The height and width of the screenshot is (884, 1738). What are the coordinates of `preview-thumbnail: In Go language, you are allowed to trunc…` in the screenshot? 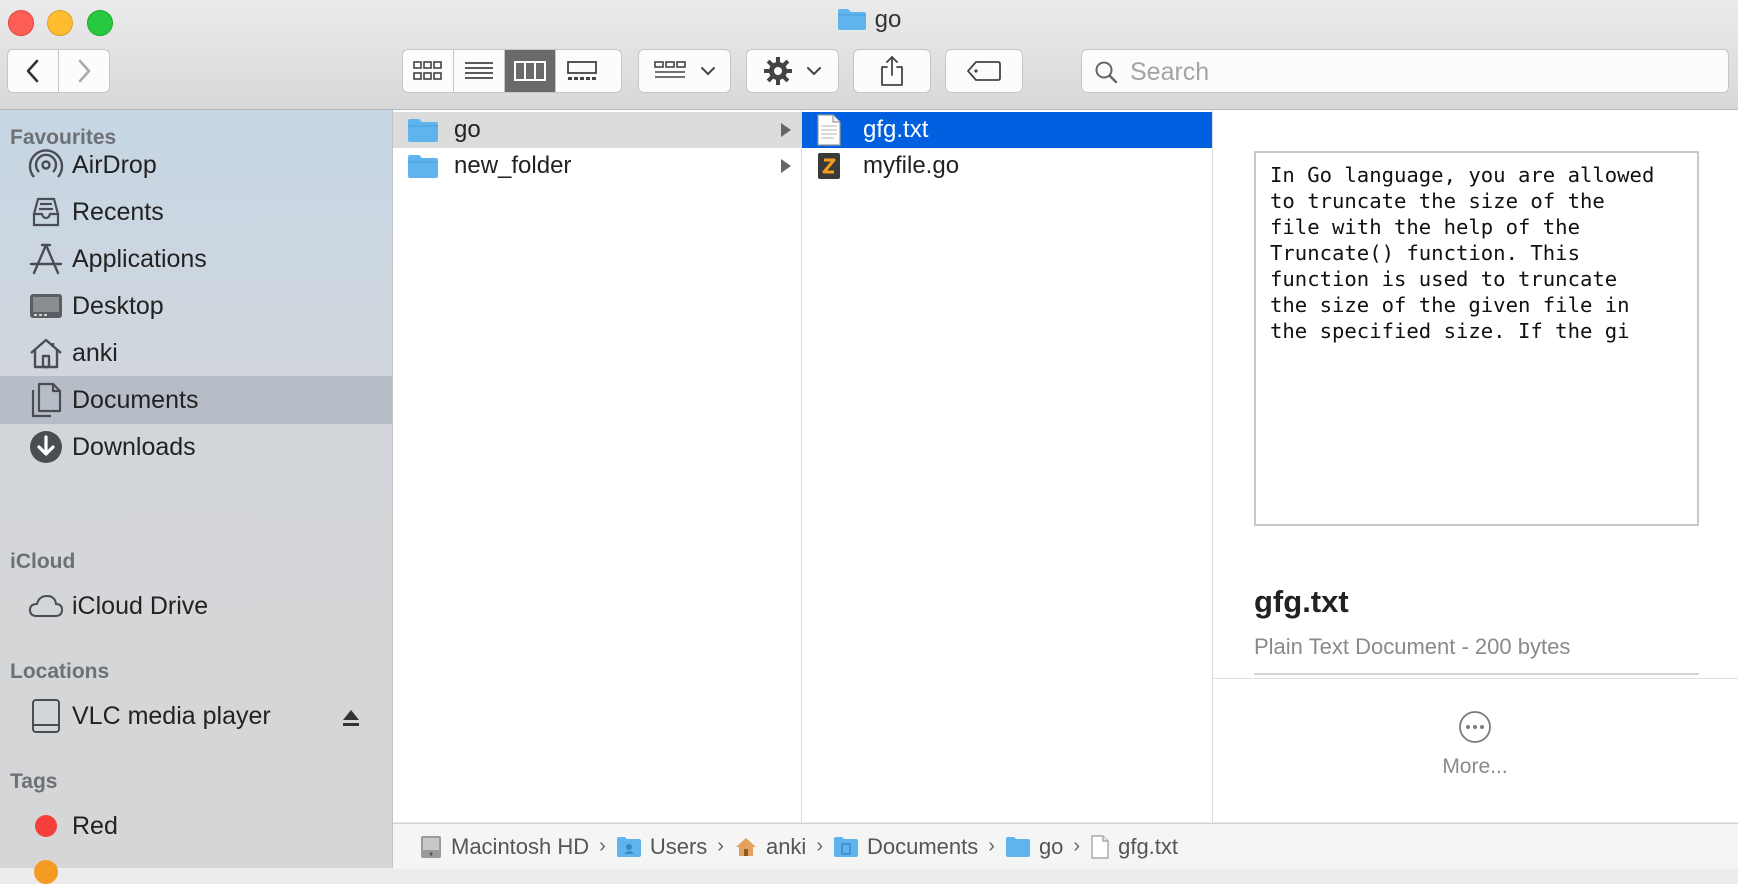 It's located at (1476, 338).